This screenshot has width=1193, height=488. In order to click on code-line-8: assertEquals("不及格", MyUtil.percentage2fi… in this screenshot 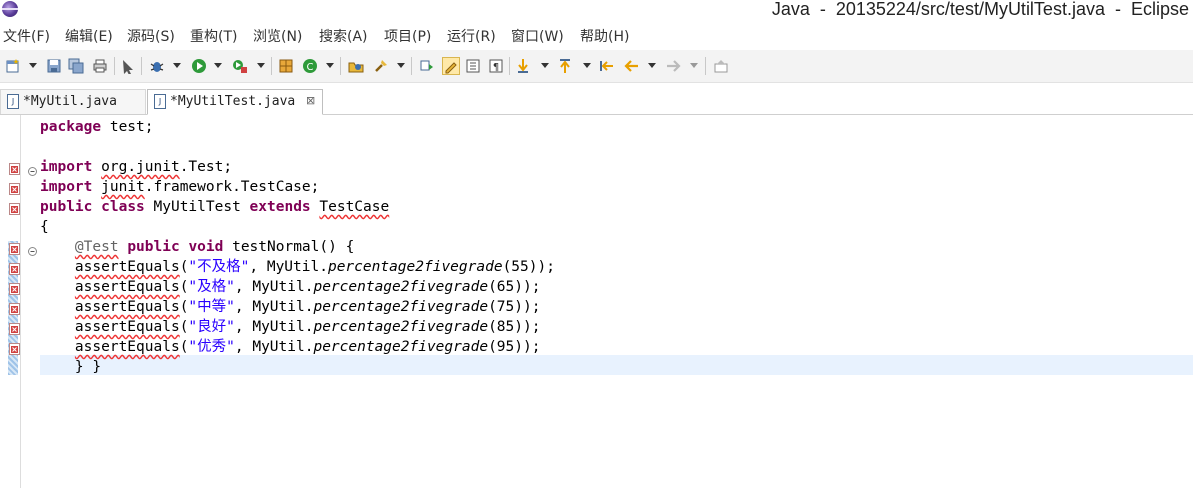, I will do `click(297, 267)`.